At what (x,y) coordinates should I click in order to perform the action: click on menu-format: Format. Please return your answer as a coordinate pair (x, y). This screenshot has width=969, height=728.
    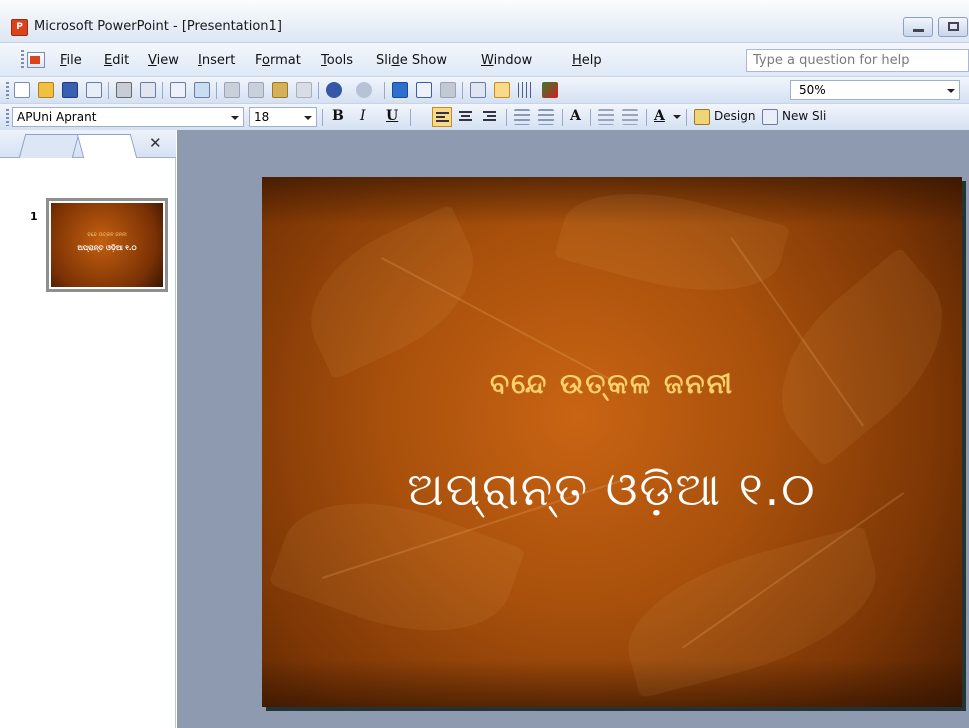
    Looking at the image, I should click on (278, 60).